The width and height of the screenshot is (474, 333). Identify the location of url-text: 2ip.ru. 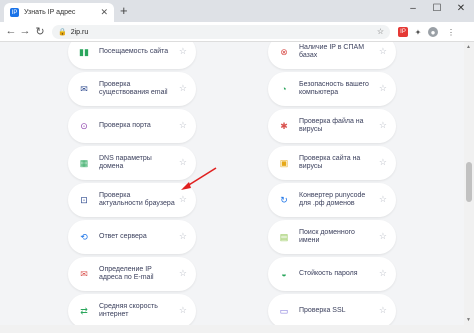
(79, 32).